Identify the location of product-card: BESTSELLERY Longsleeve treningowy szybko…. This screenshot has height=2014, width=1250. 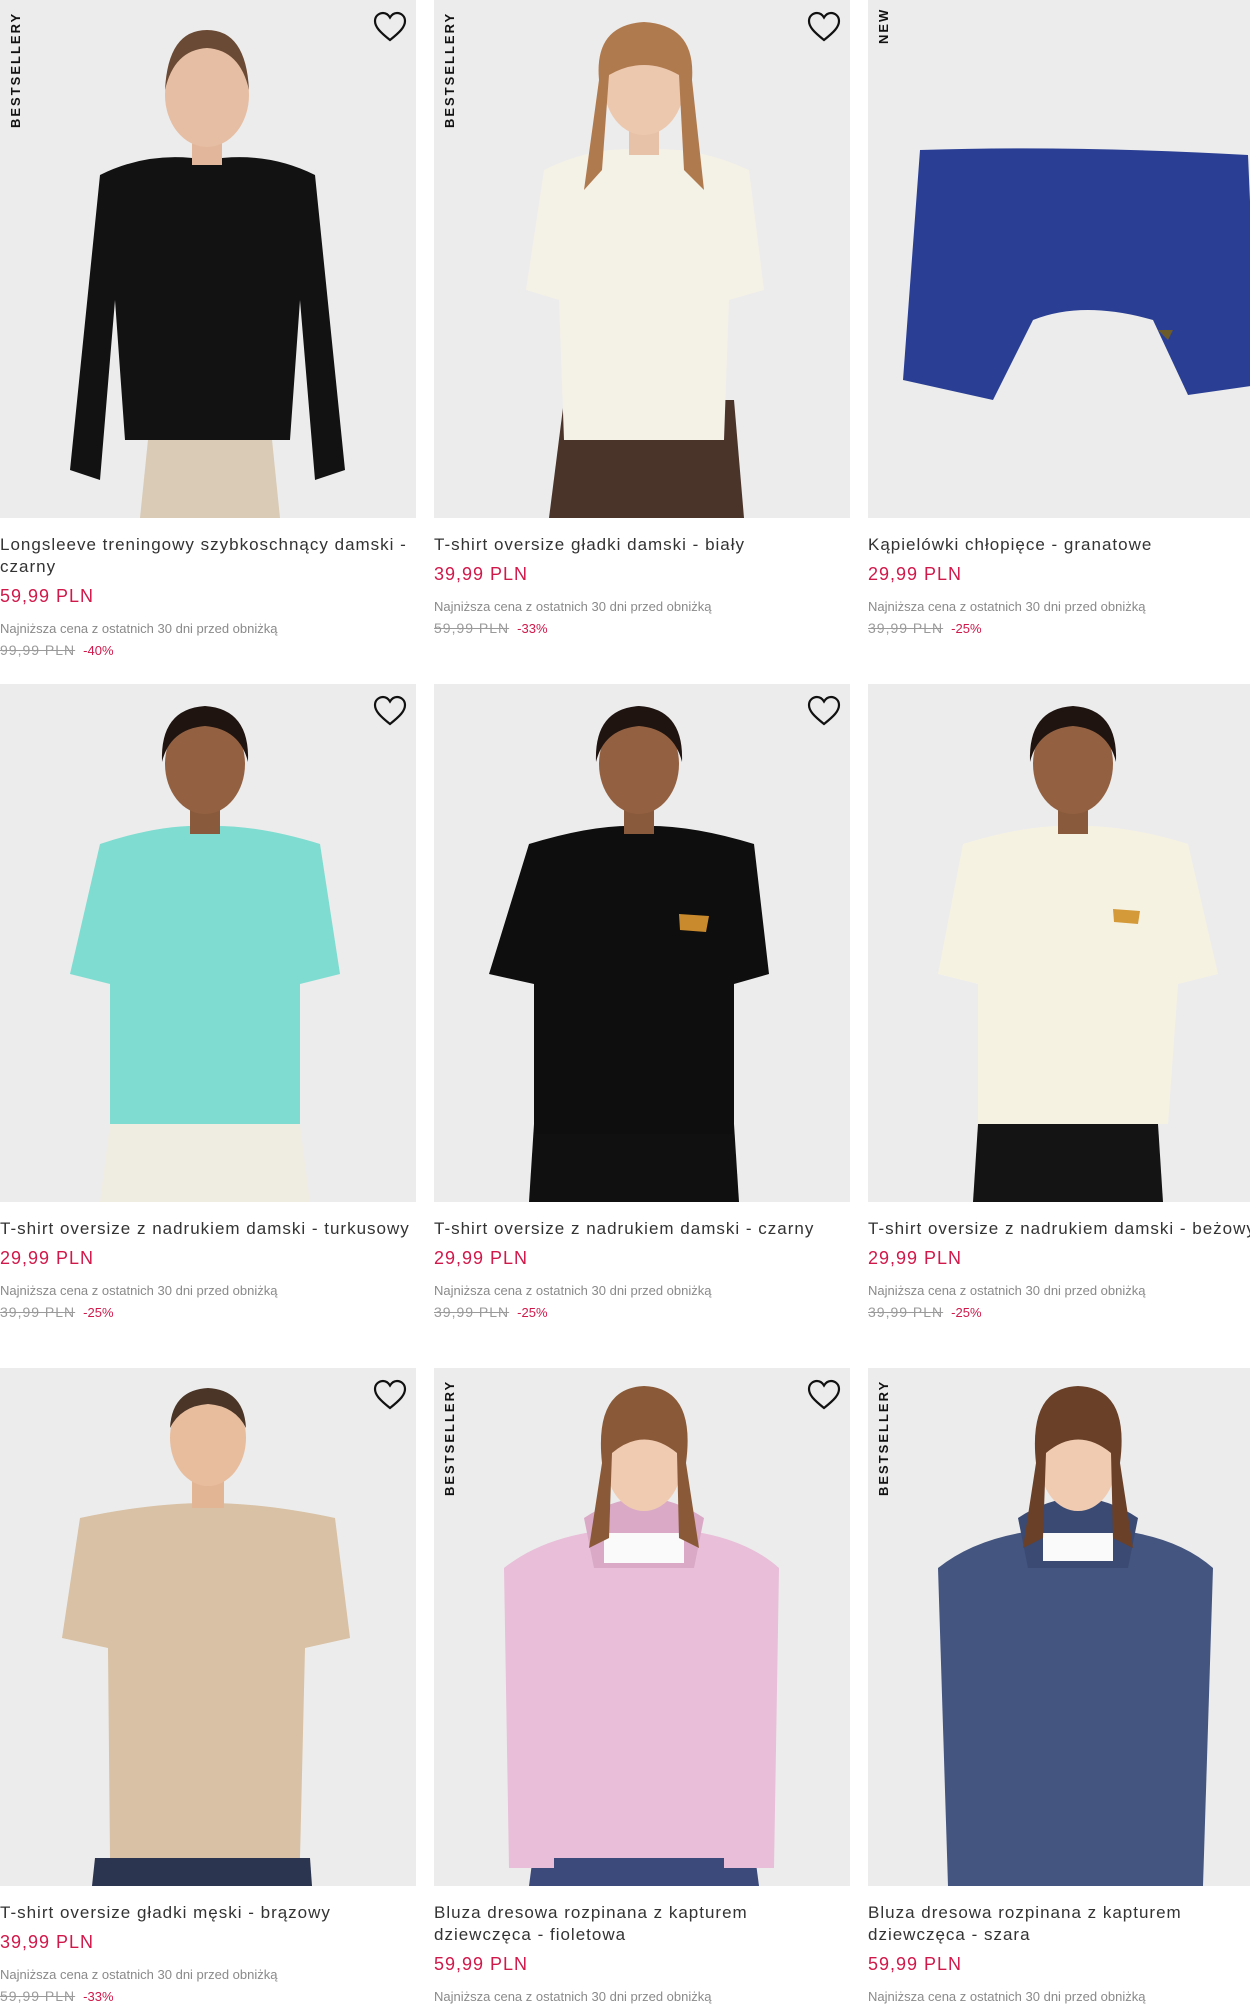
(208, 329).